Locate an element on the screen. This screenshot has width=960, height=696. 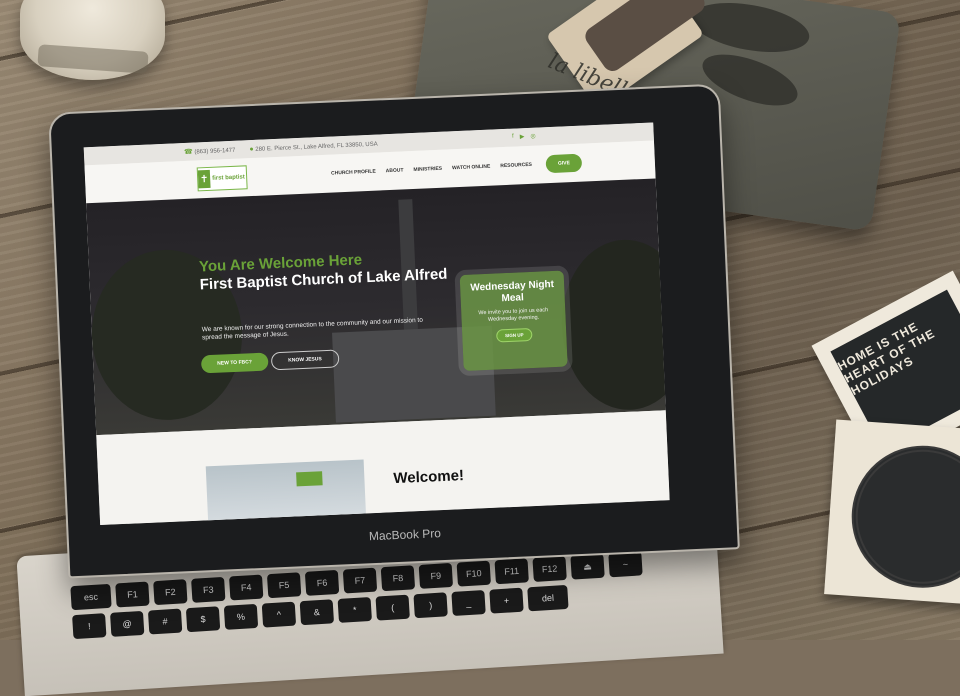
tree-right is located at coordinates (614, 325).